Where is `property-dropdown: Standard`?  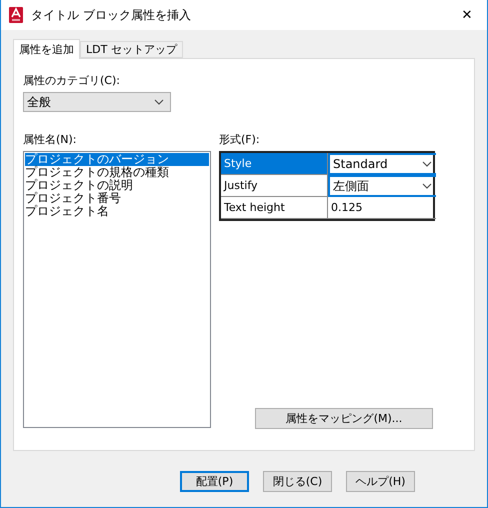
property-dropdown: Standard is located at coordinates (382, 164).